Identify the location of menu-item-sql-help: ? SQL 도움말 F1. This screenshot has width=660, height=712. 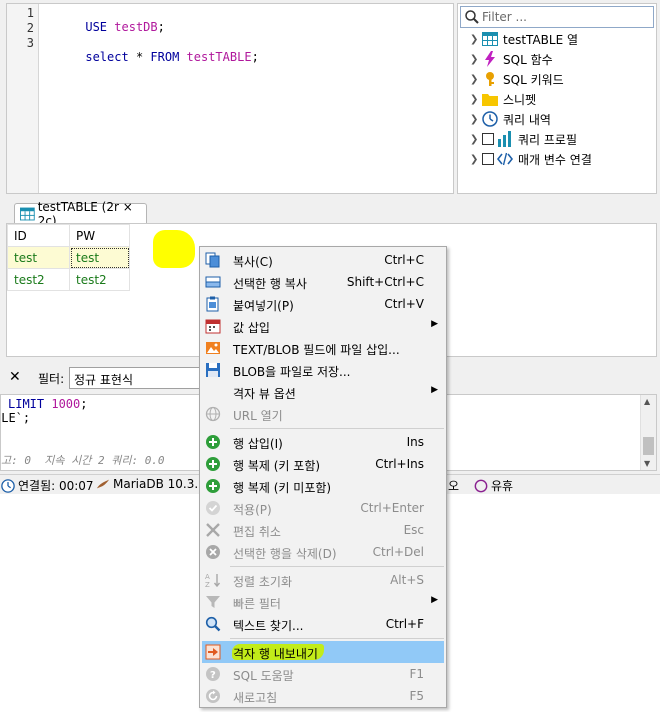
(323, 674).